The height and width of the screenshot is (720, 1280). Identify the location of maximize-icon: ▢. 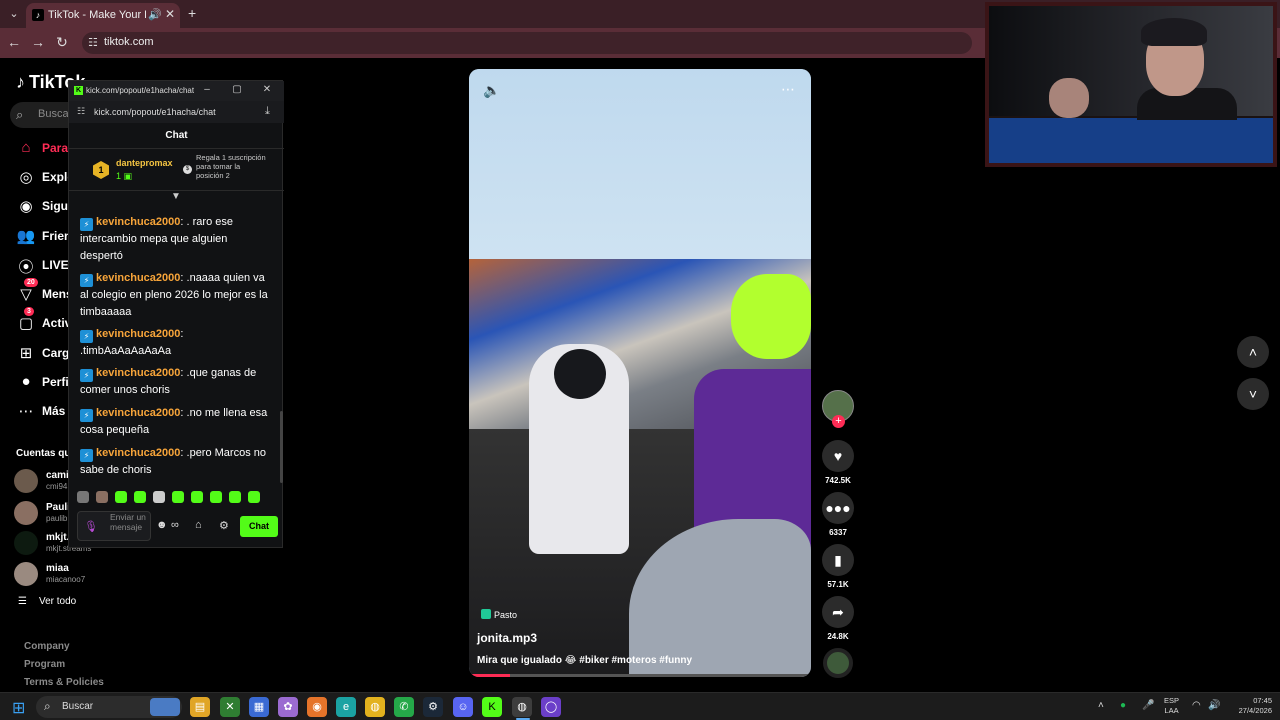
(237, 89).